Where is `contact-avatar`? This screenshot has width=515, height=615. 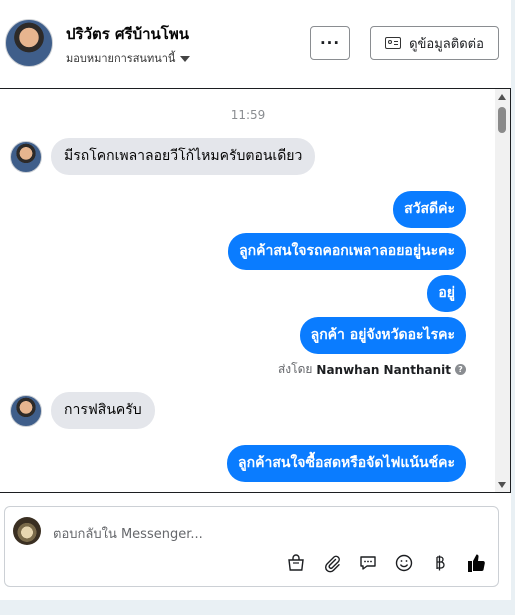
contact-avatar is located at coordinates (29, 43).